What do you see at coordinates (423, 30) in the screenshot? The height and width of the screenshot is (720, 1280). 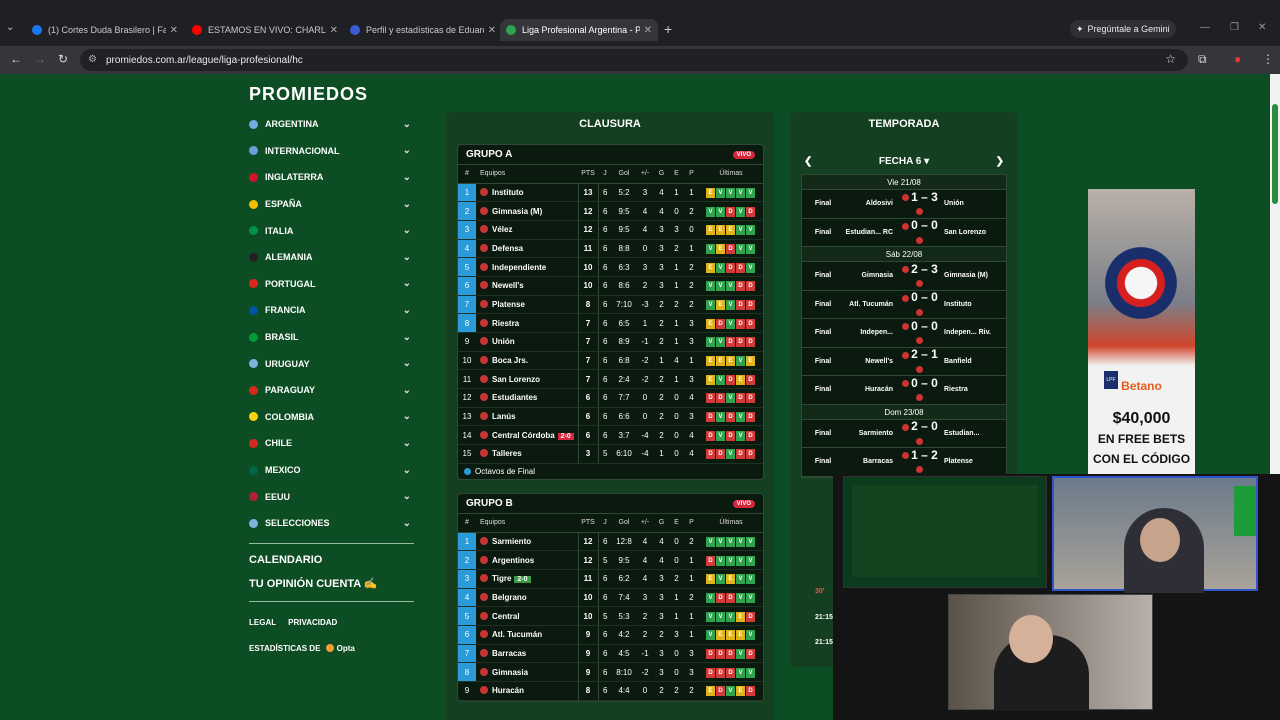 I see `browser-tab: Perfil y estadísticas de Eduardo ✕` at bounding box center [423, 30].